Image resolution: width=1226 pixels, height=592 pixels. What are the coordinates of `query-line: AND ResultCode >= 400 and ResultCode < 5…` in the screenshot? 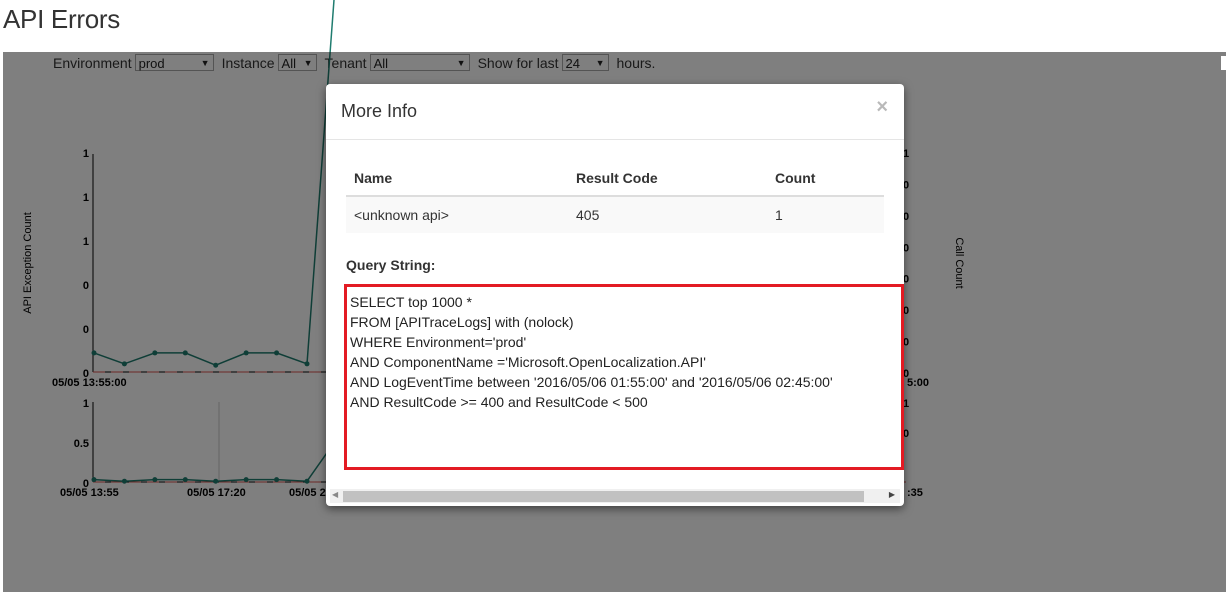 It's located at (499, 402).